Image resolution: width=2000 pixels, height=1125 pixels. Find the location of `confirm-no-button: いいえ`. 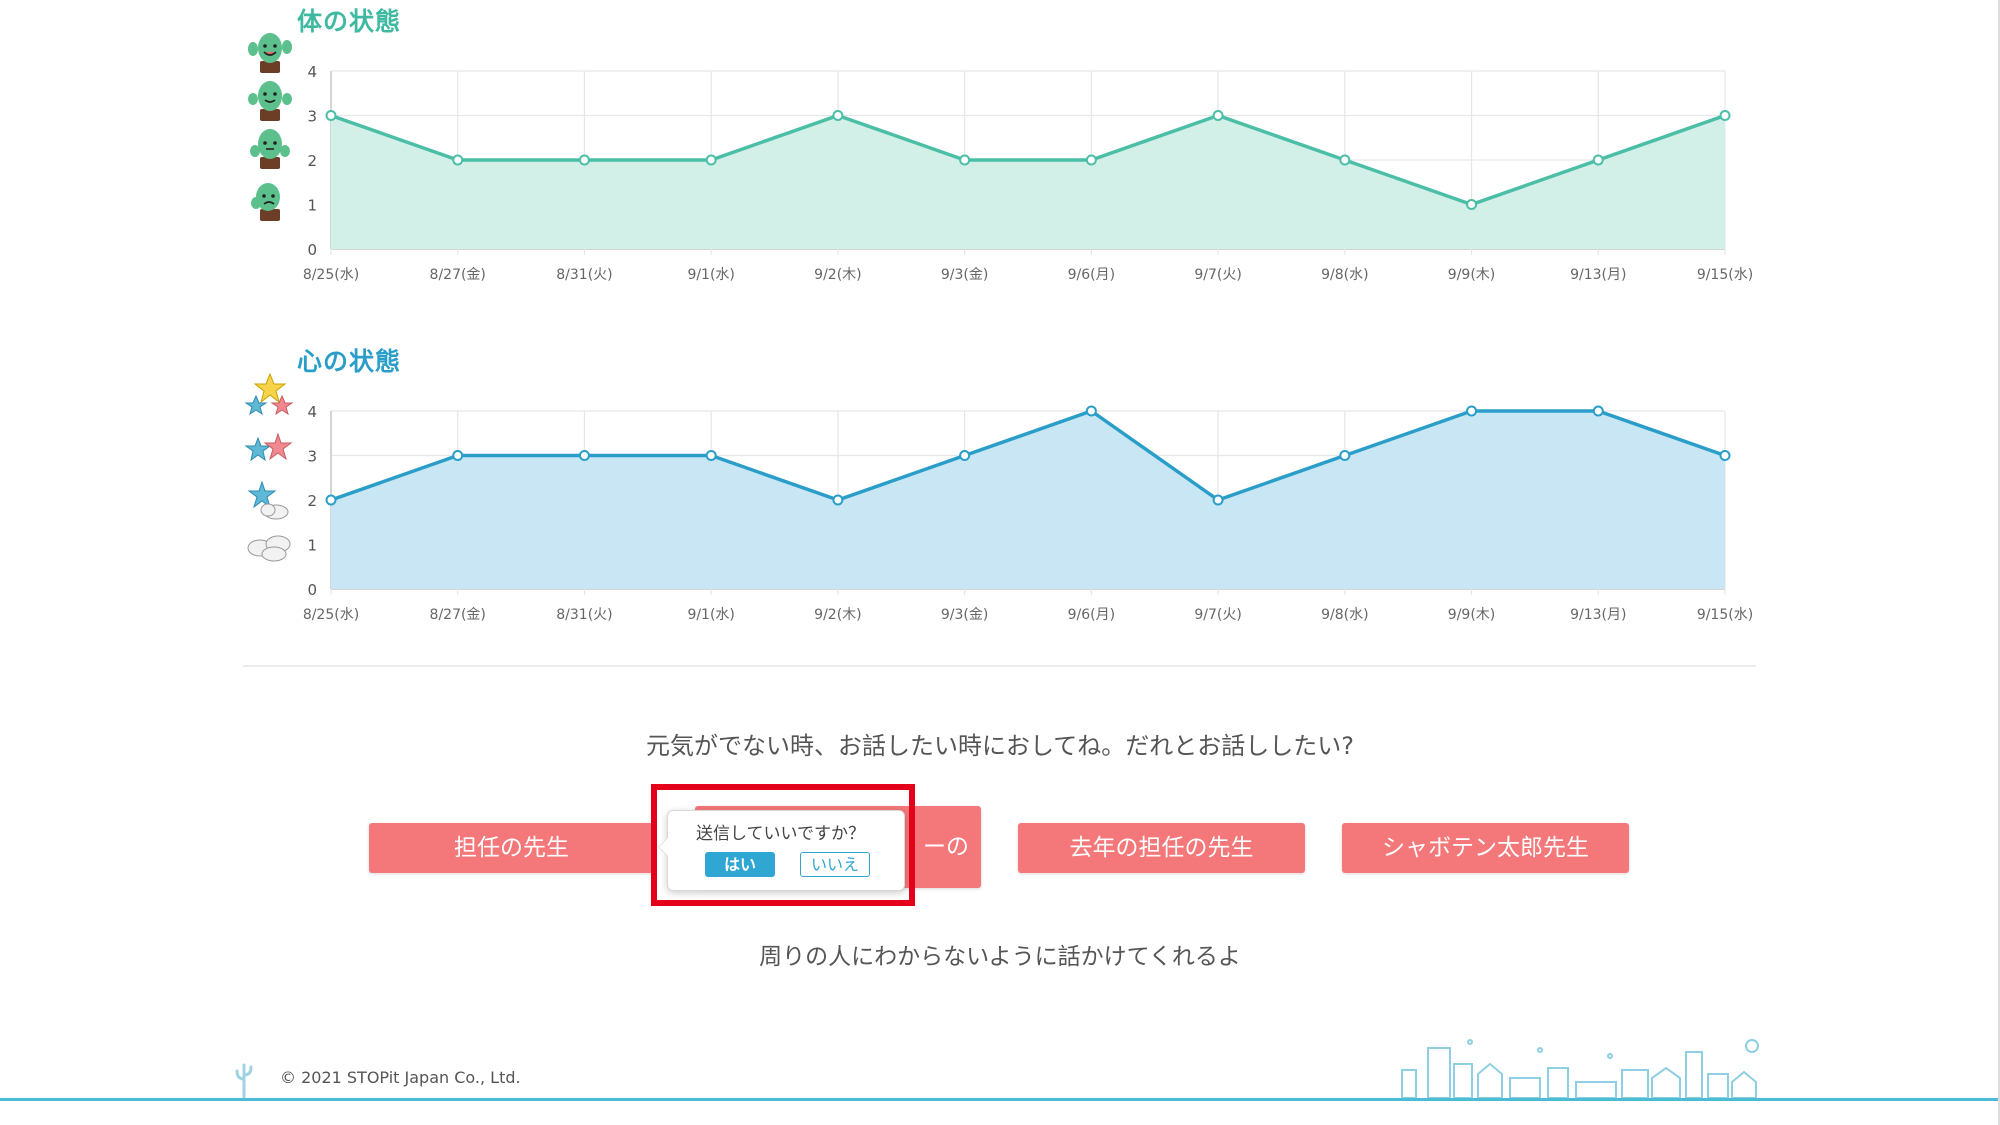

confirm-no-button: いいえ is located at coordinates (835, 864).